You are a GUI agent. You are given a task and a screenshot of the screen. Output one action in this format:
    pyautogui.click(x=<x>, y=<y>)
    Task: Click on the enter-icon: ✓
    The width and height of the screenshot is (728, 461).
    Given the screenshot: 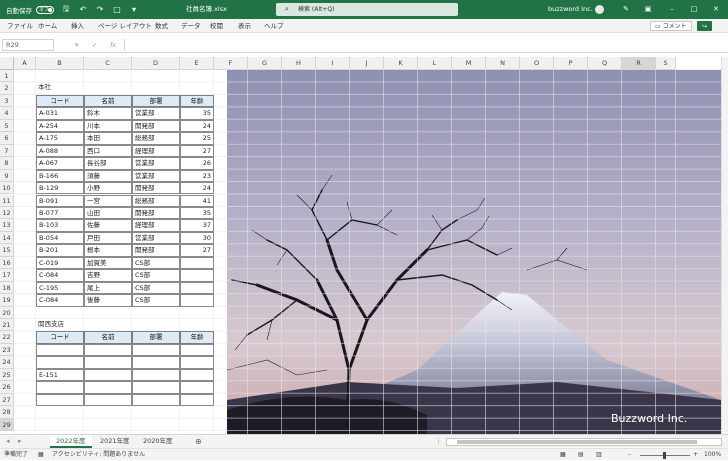 What is the action you would take?
    pyautogui.click(x=94, y=45)
    